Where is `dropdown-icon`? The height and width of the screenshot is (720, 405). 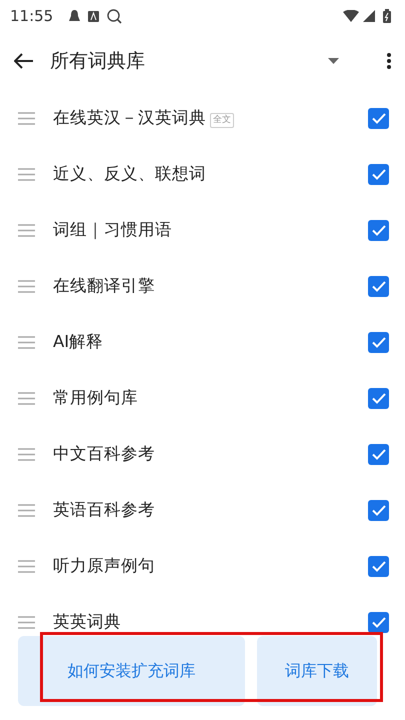
dropdown-icon is located at coordinates (333, 61).